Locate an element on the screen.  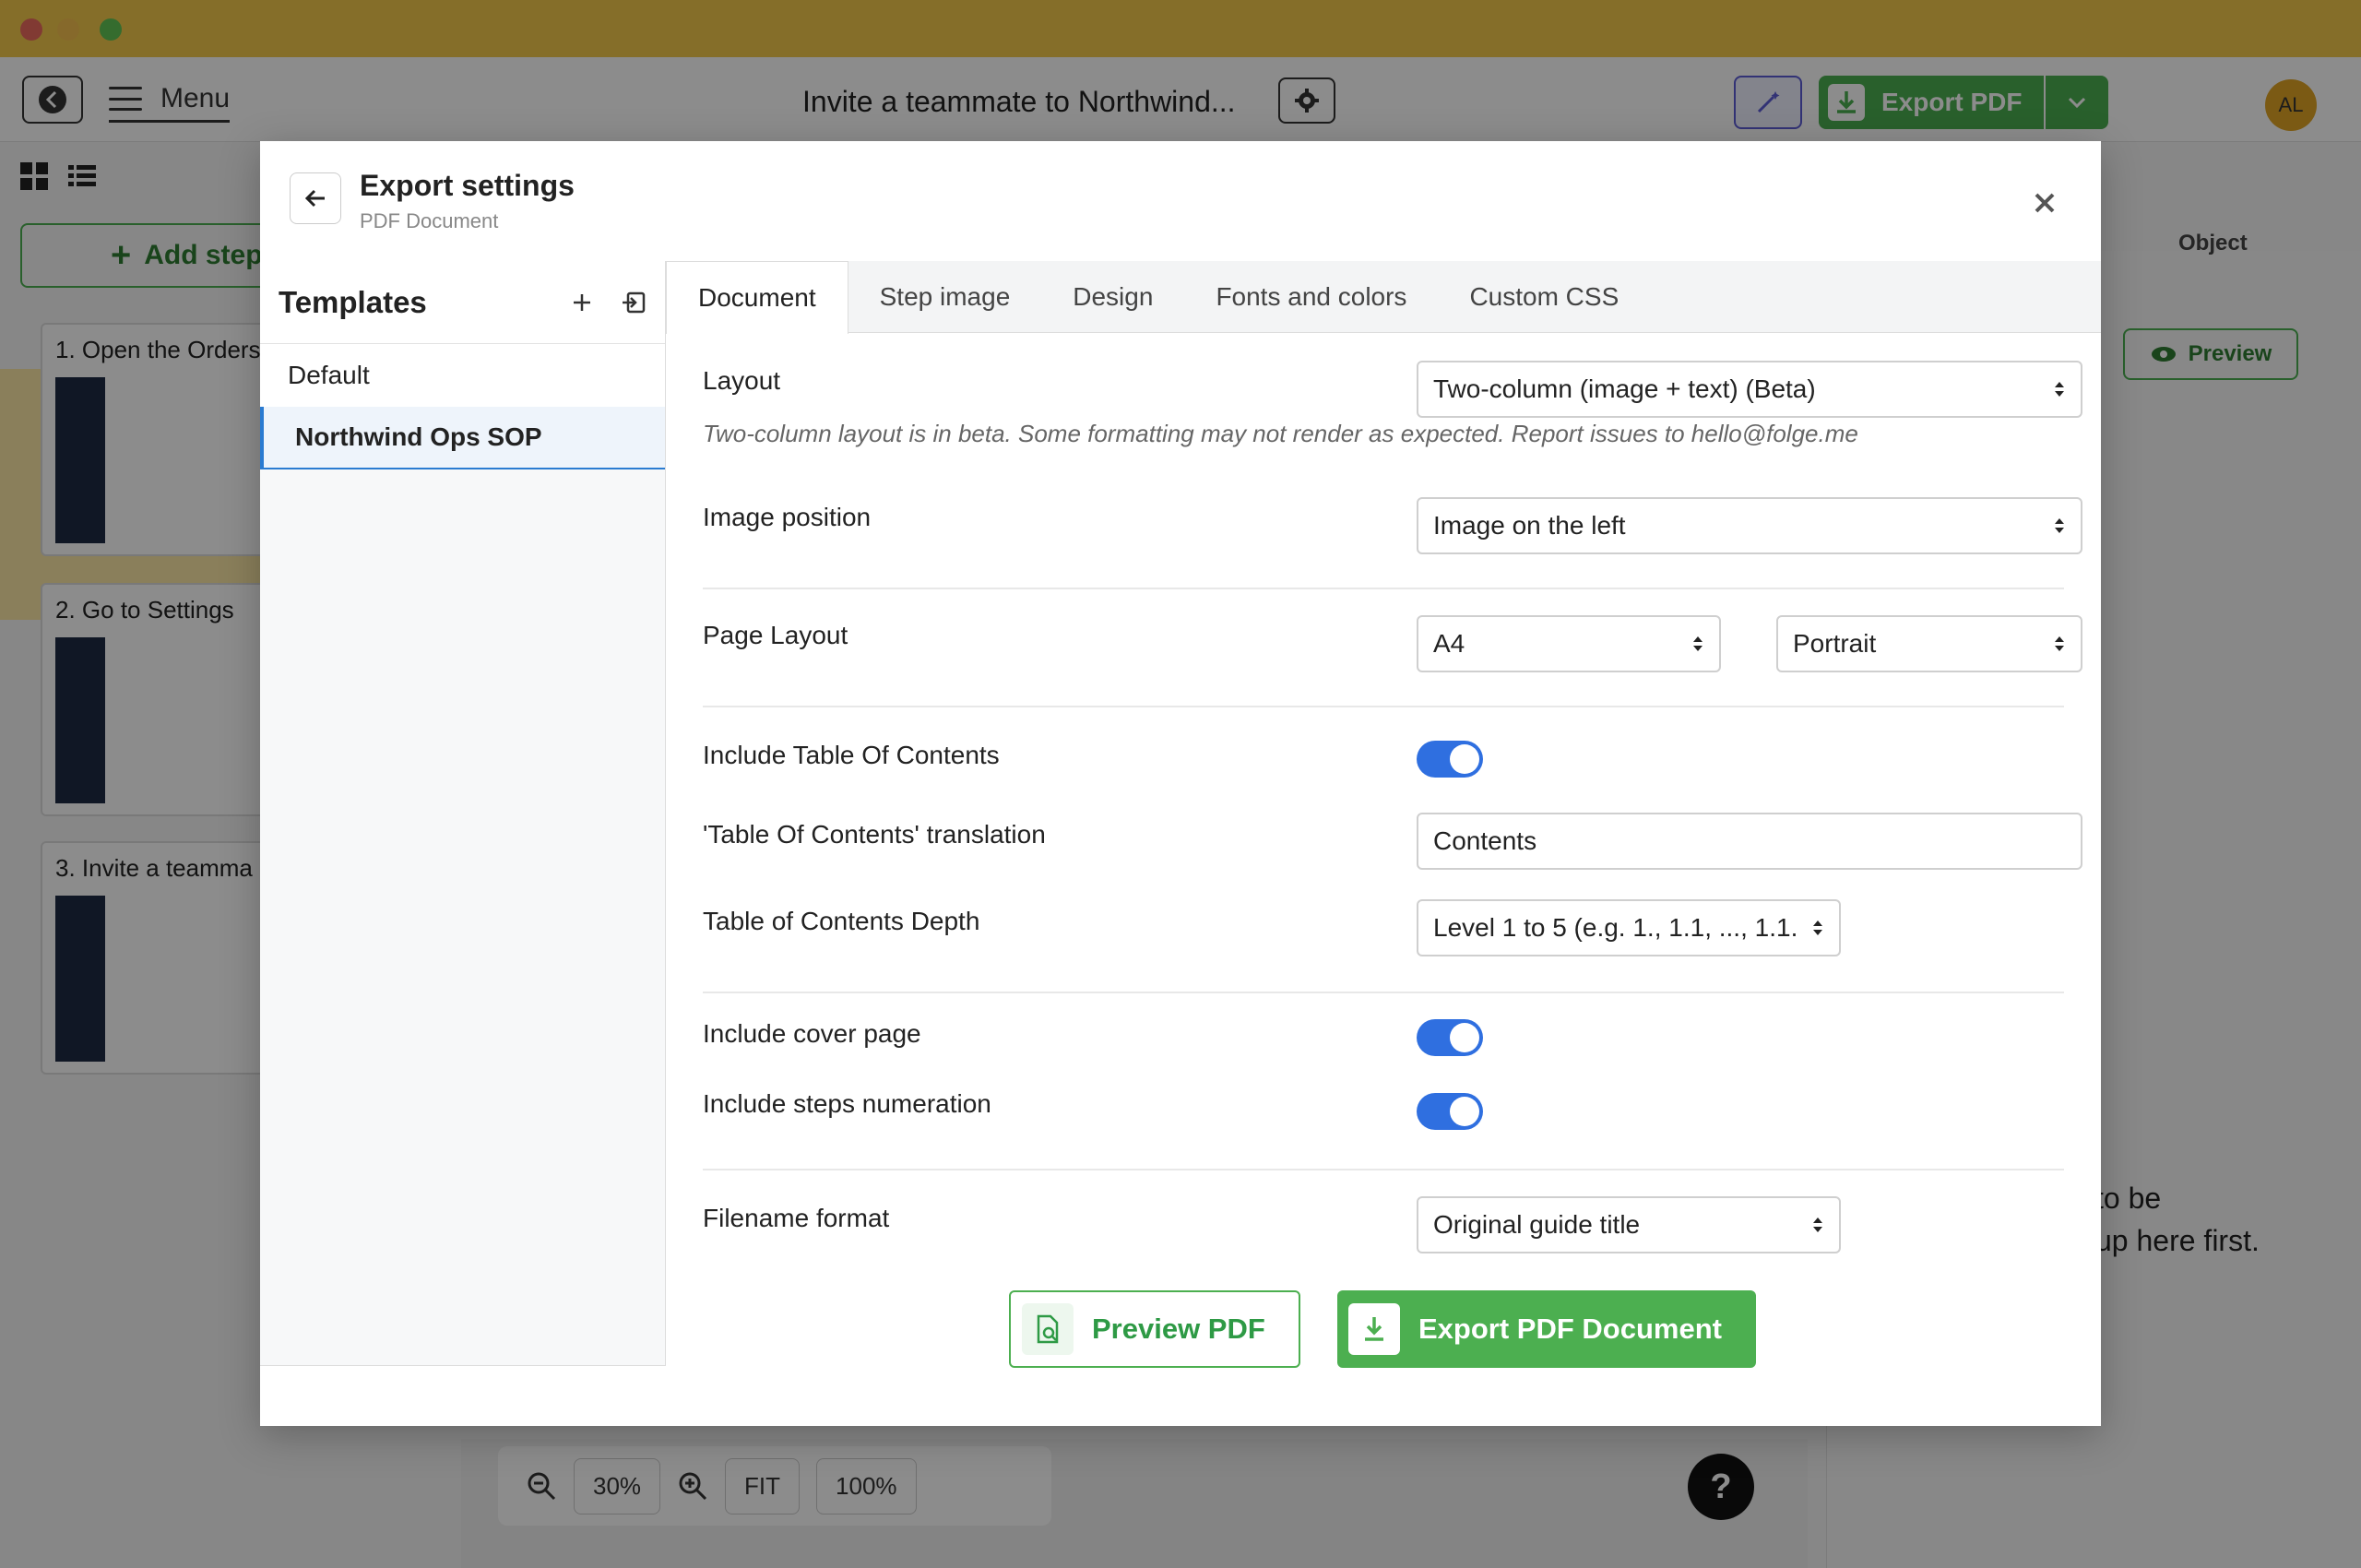
download-icon is located at coordinates (1374, 1329).